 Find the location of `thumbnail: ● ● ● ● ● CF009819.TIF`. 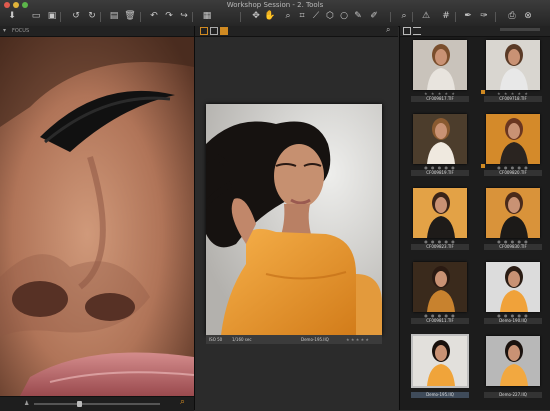

thumbnail: ● ● ● ● ● CF009819.TIF is located at coordinates (440, 145).